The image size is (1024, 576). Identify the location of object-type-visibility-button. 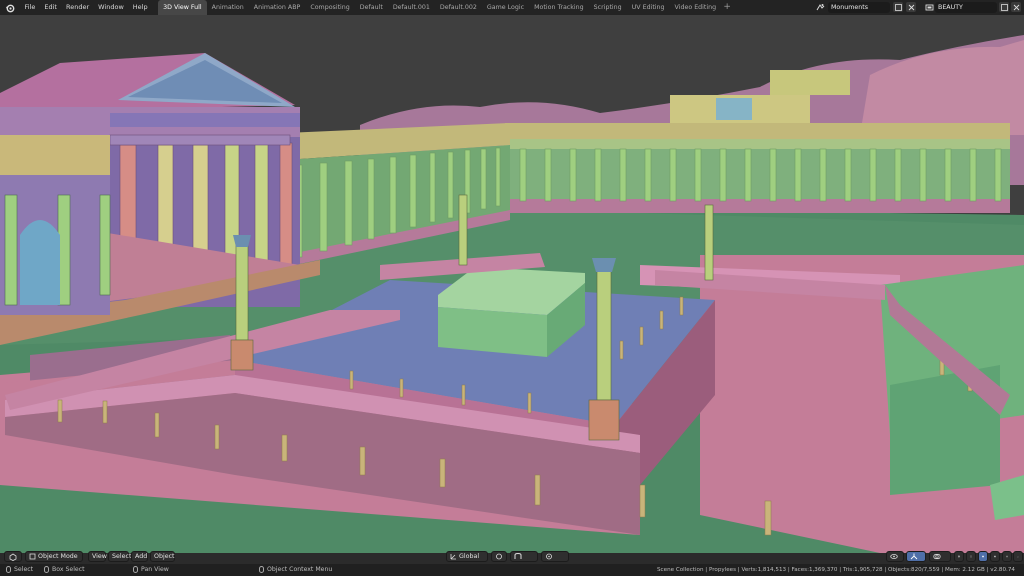
(895, 556).